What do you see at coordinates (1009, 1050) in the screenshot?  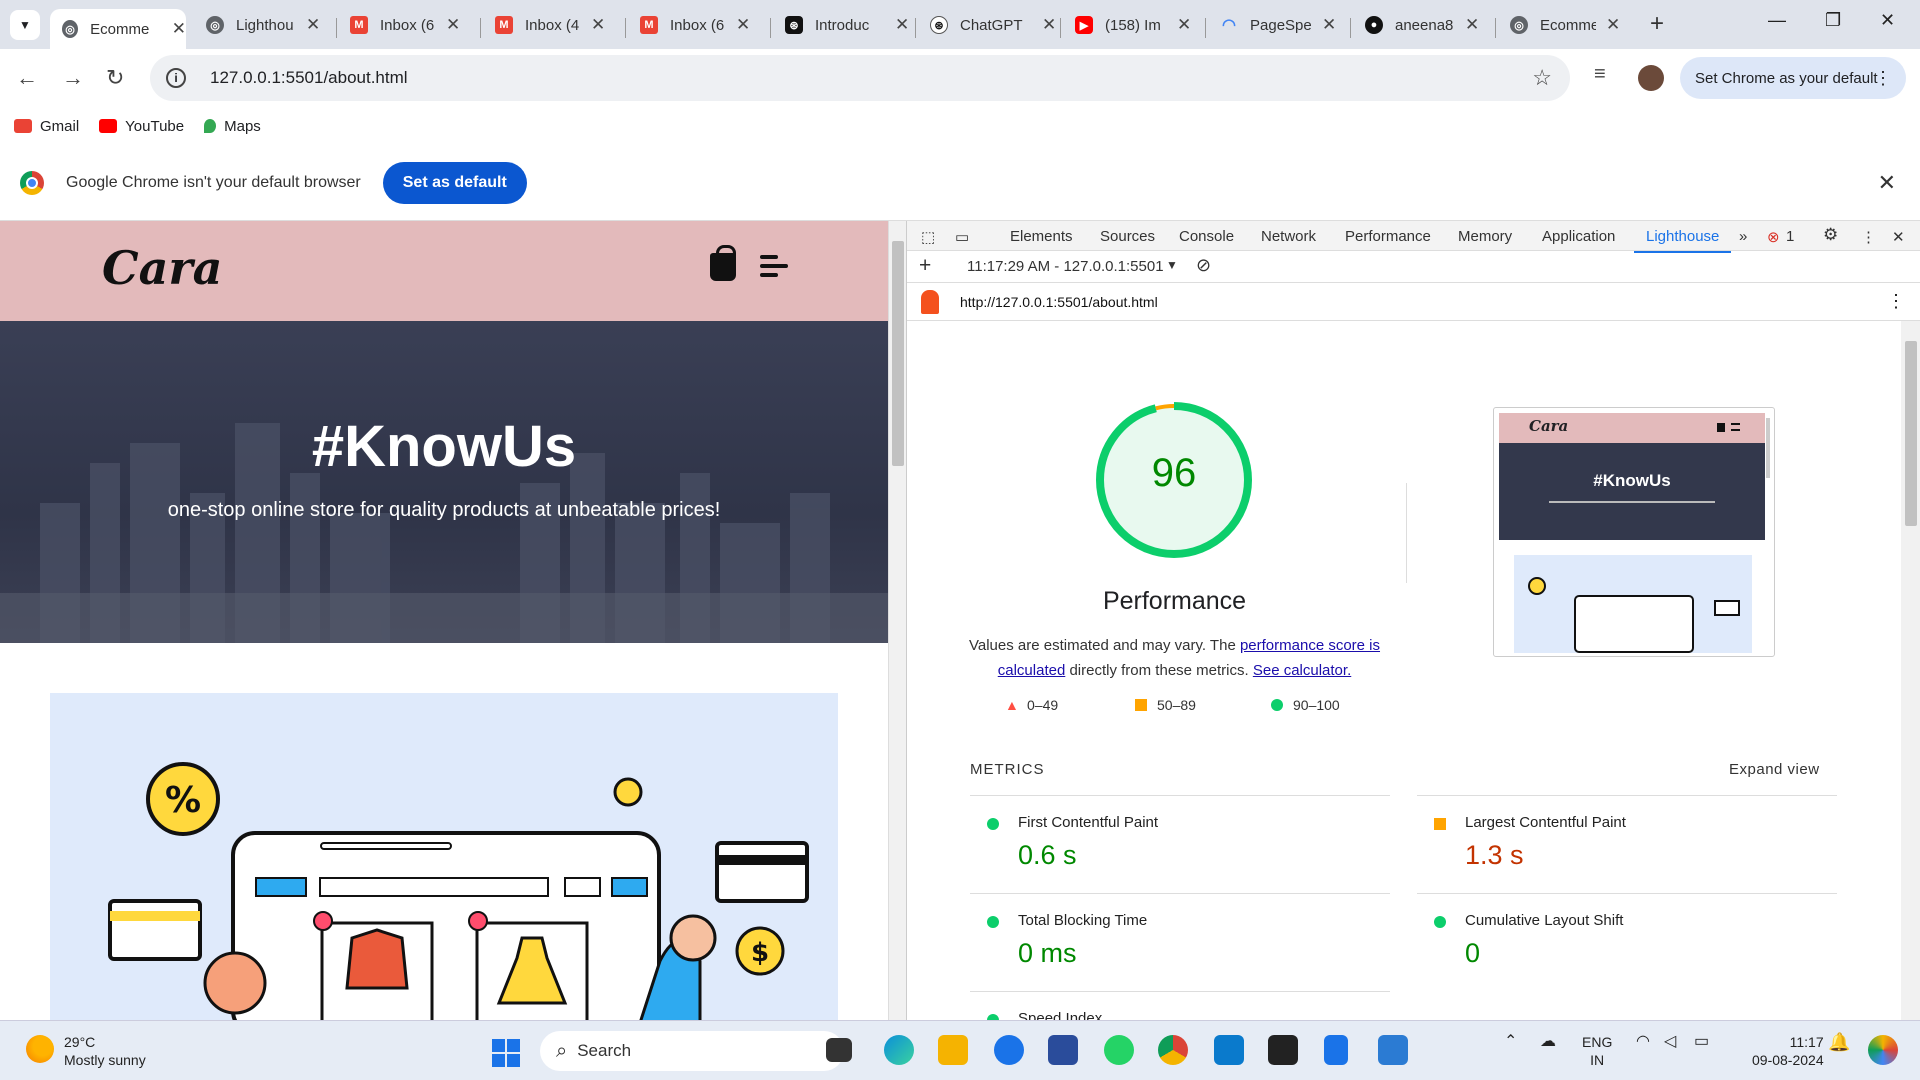 I see `help-icon` at bounding box center [1009, 1050].